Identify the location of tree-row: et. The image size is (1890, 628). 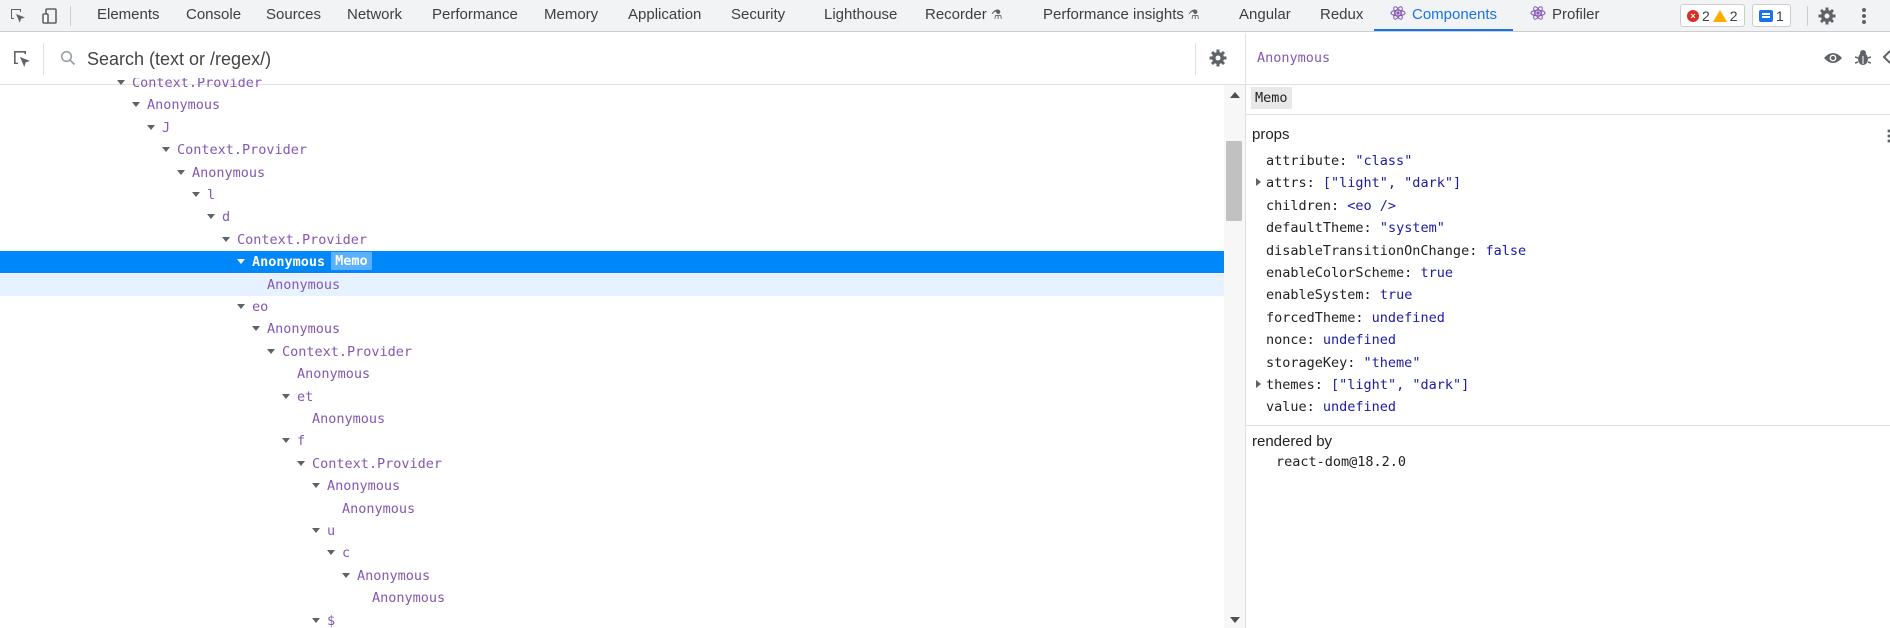
(612, 397).